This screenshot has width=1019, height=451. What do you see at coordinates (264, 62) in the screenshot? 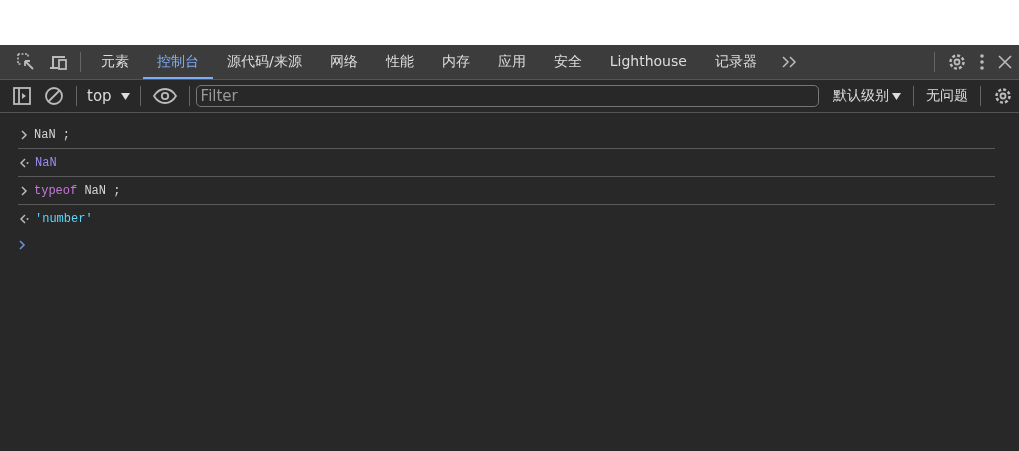
I see `panel-tab: 源代码/来源` at bounding box center [264, 62].